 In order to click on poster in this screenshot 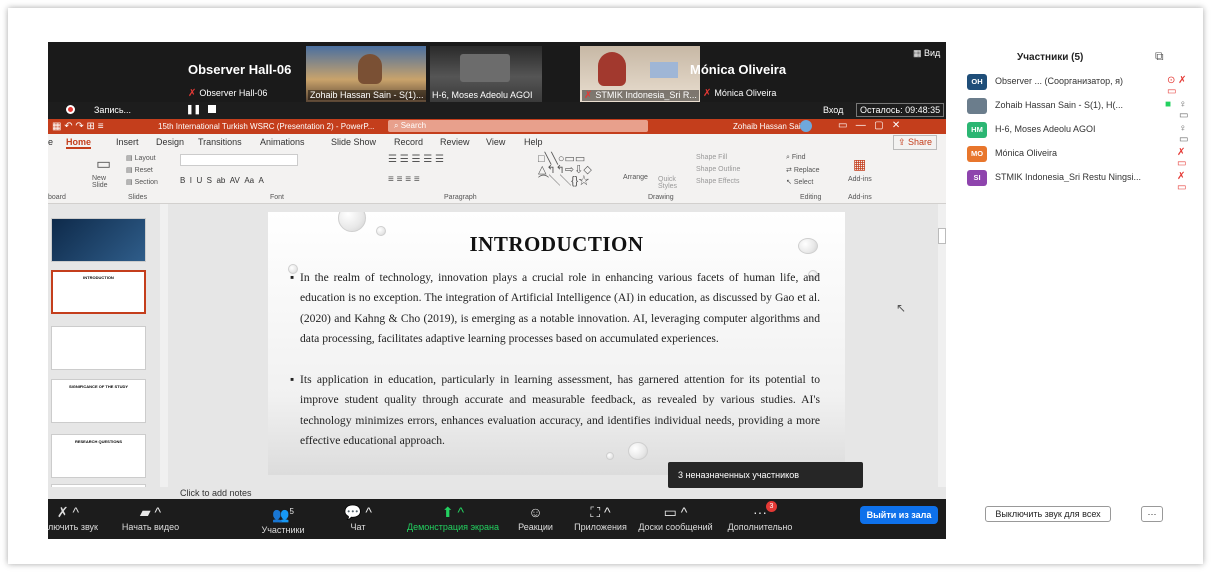, I will do `click(664, 70)`.